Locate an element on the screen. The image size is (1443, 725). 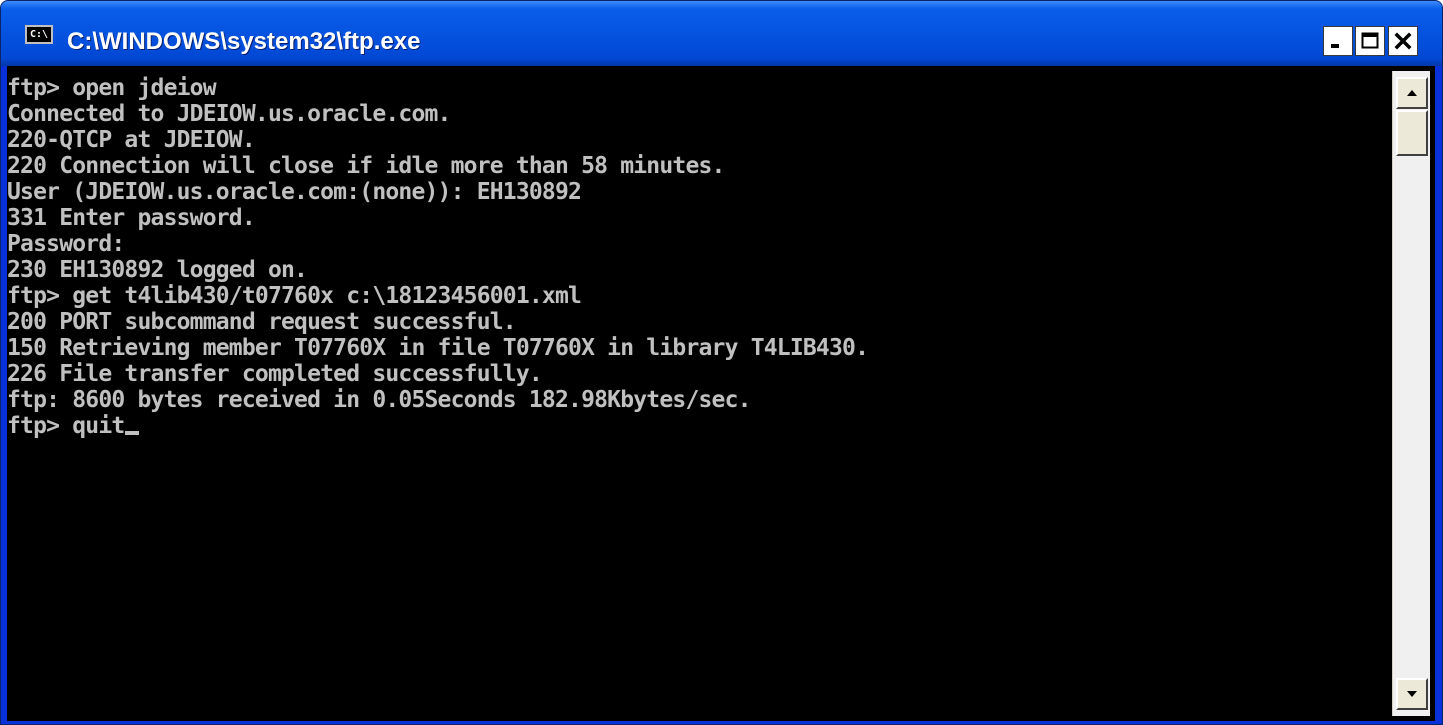
console-line: 220-QTCP at JDEIOW. is located at coordinates (131, 140).